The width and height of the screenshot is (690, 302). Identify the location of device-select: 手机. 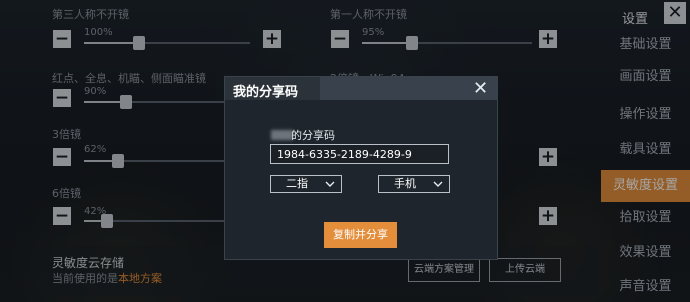
(414, 184).